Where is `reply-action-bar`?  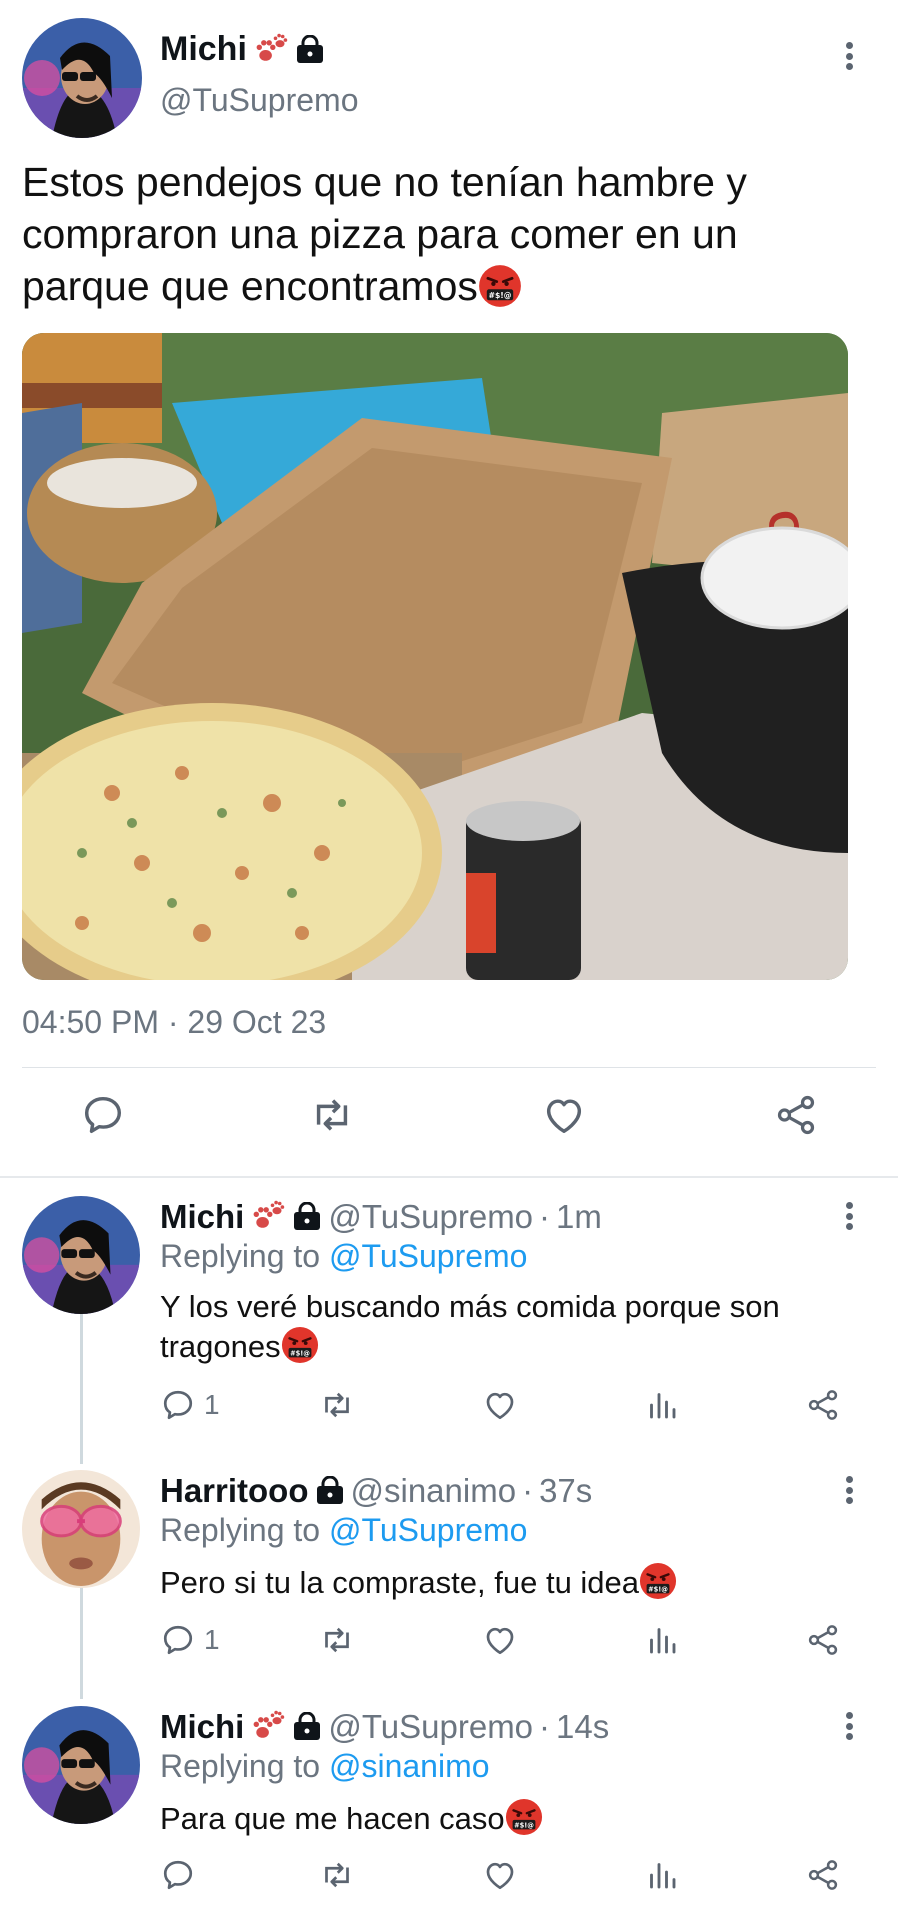 reply-action-bar is located at coordinates (449, 1882).